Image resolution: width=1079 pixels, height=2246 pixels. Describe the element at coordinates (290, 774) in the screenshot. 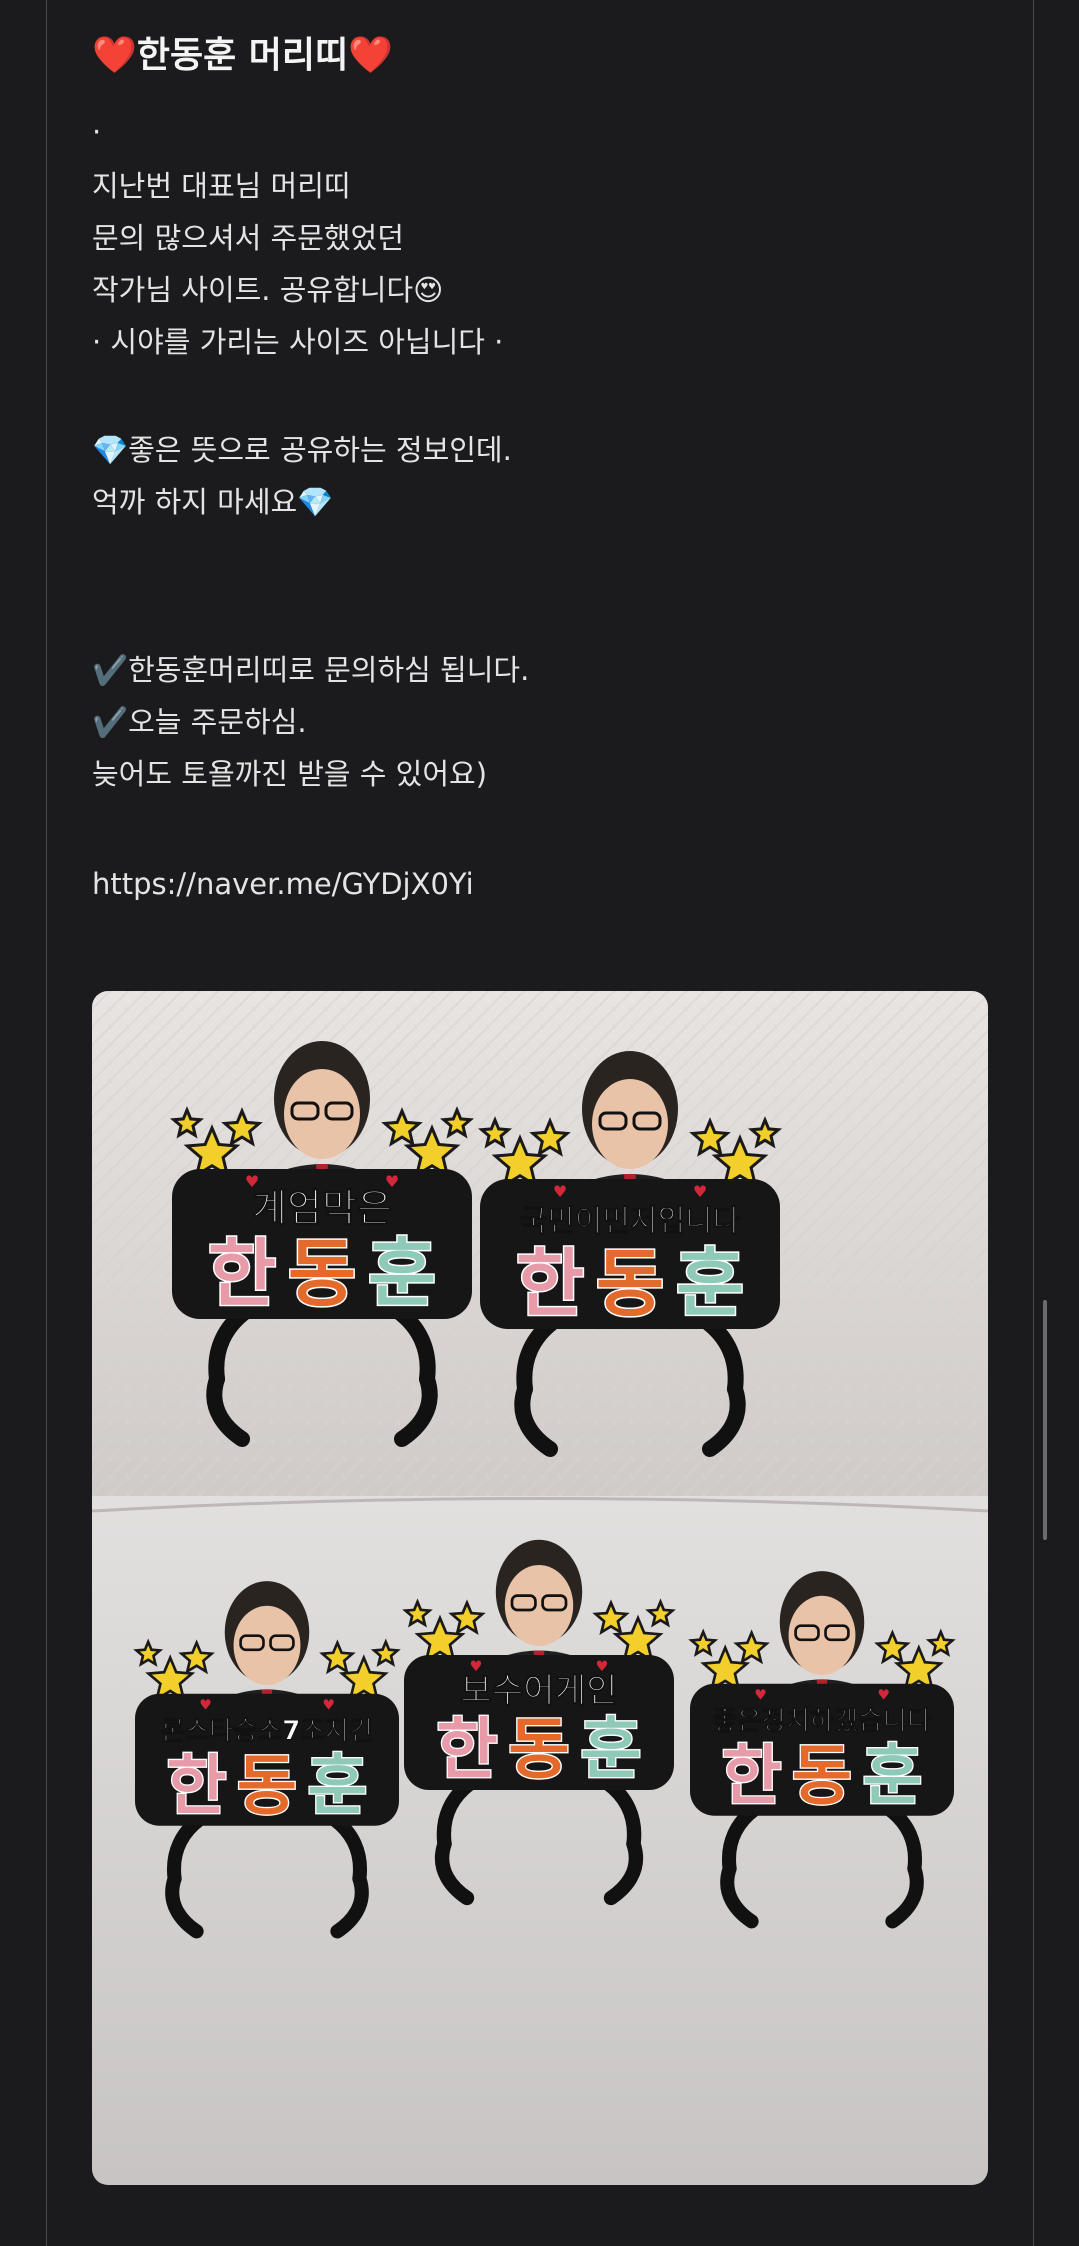

I see `post-line: 늦어도 토욜까진 받을 수 있어요)` at that location.